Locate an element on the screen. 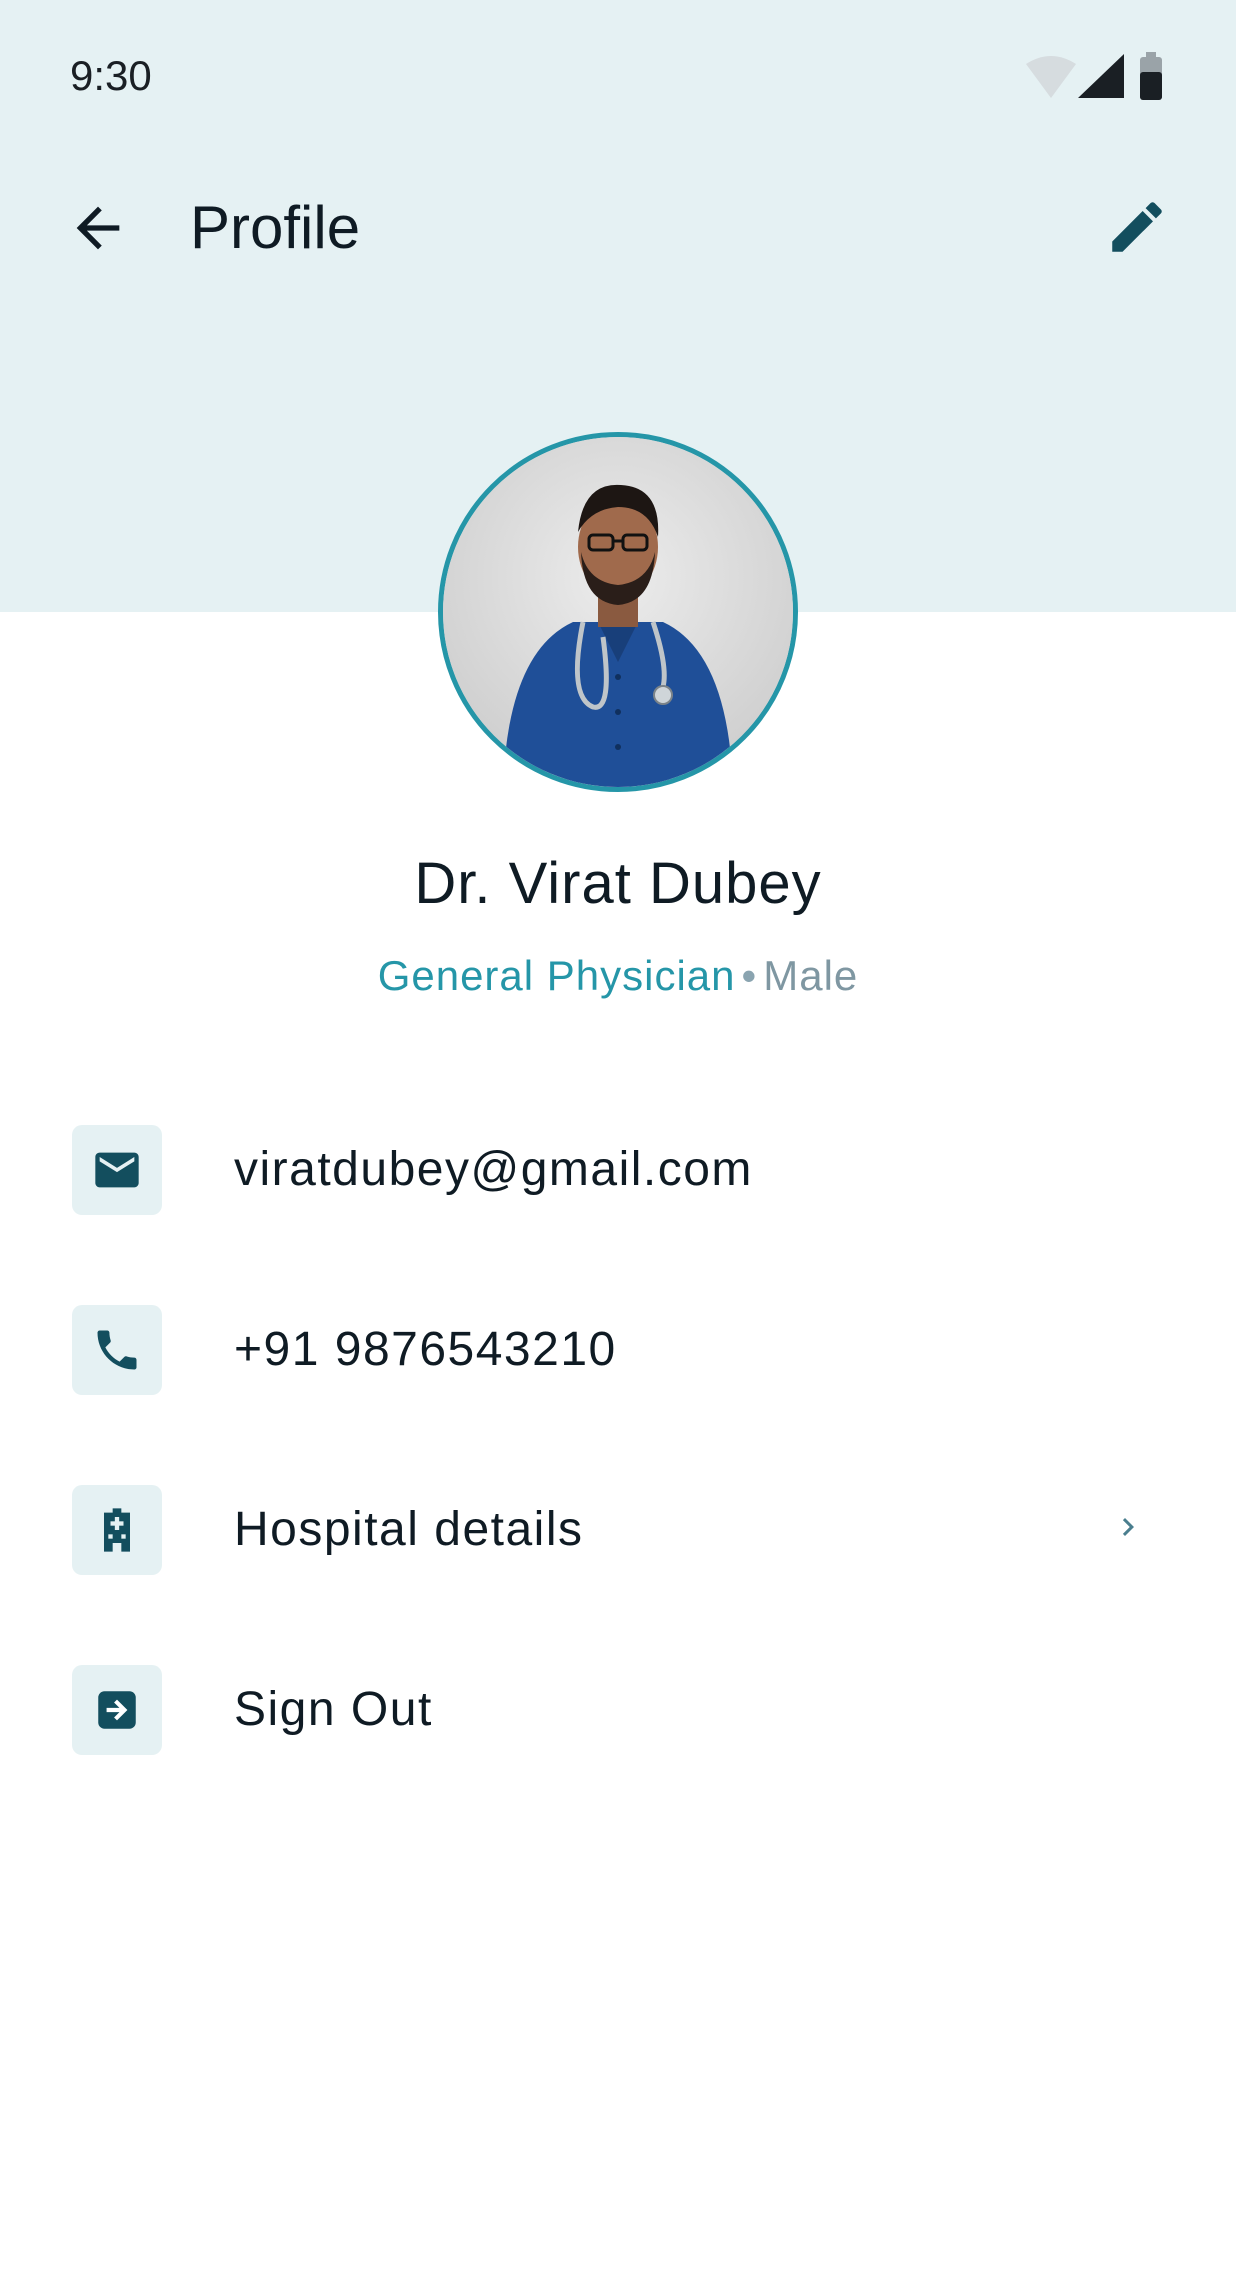 Image resolution: width=1236 pixels, height=2295 pixels. profile-subtitle: General Physician • Male is located at coordinates (618, 976).